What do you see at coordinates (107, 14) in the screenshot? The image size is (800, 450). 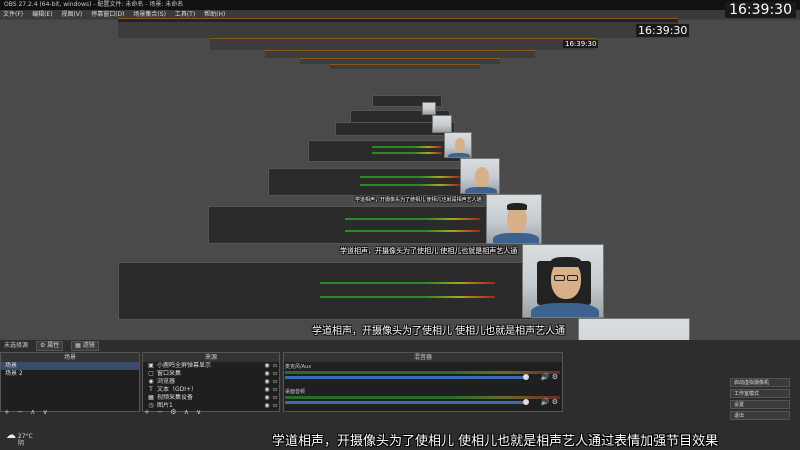 I see `menu-docks: 停靠窗口(D)` at bounding box center [107, 14].